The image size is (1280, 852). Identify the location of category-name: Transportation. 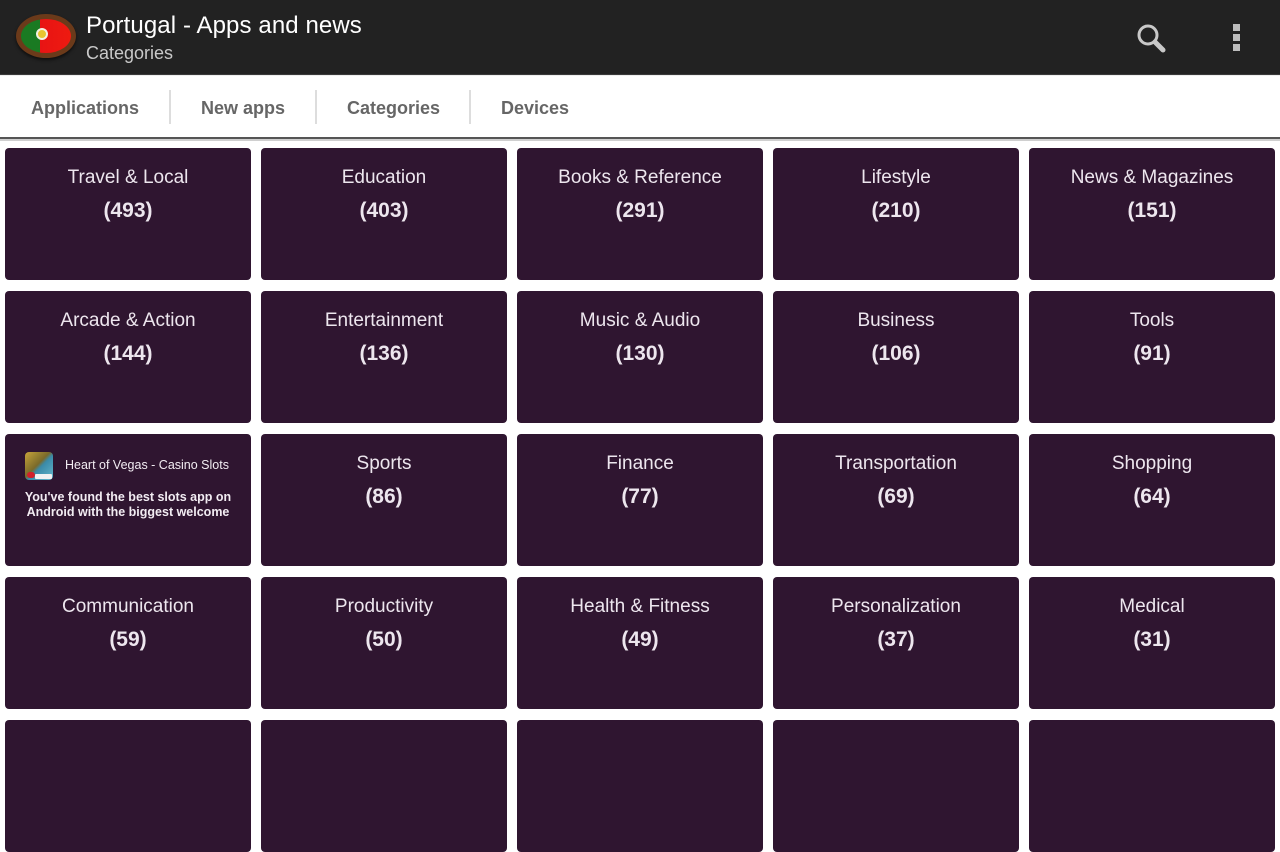
(896, 463).